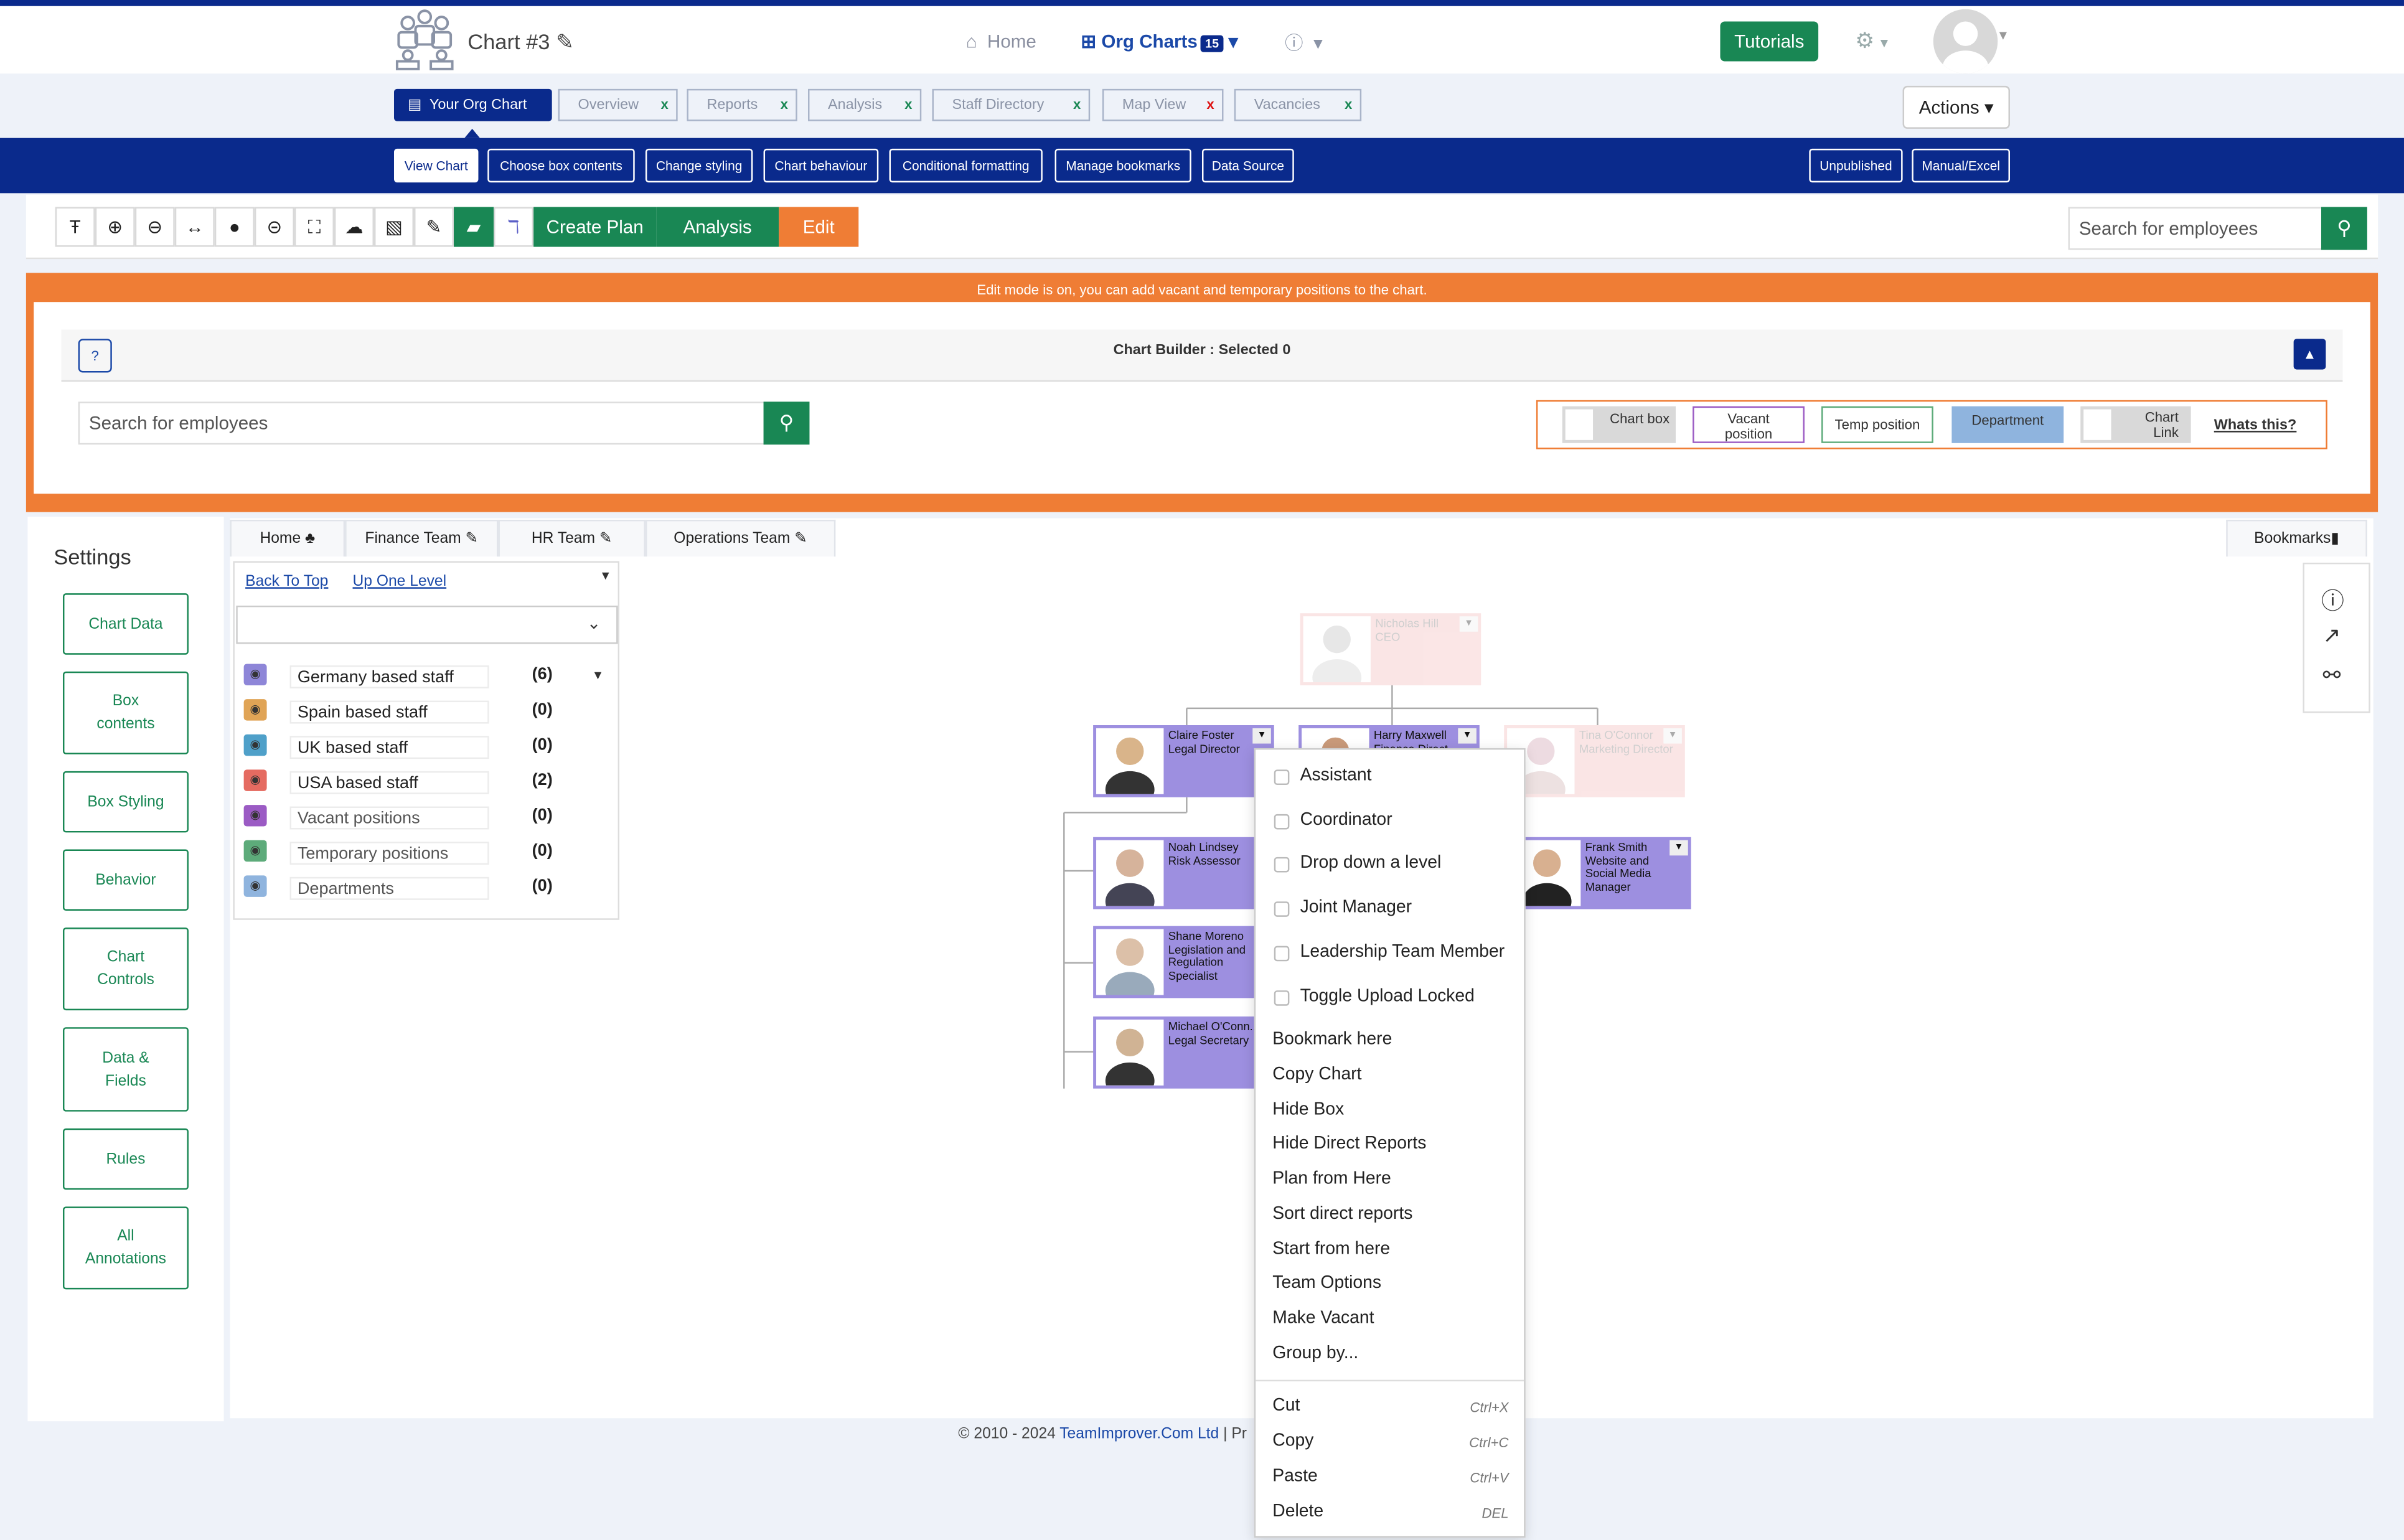 The width and height of the screenshot is (2404, 1540). I want to click on all-annotations-button: All Annotations, so click(125, 1248).